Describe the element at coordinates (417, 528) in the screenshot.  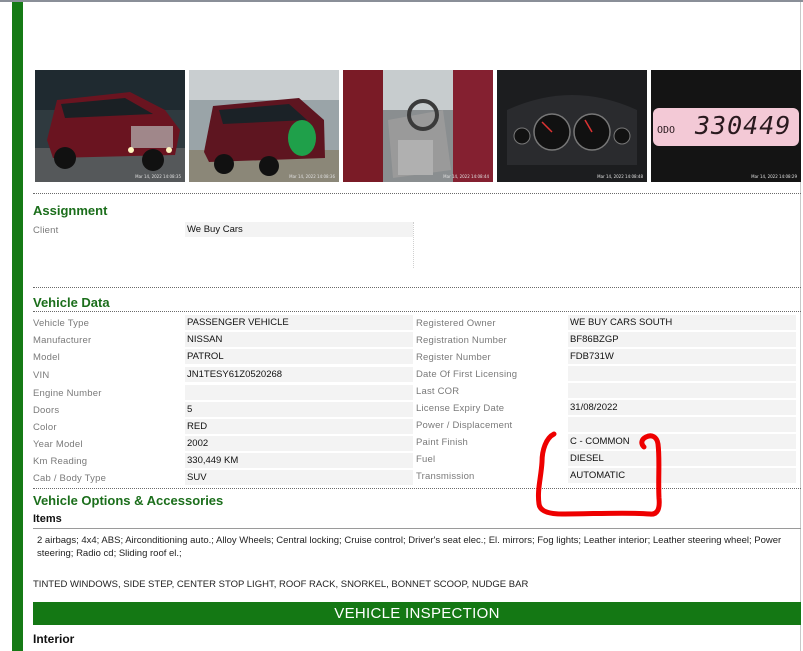
I see `items-divider` at that location.